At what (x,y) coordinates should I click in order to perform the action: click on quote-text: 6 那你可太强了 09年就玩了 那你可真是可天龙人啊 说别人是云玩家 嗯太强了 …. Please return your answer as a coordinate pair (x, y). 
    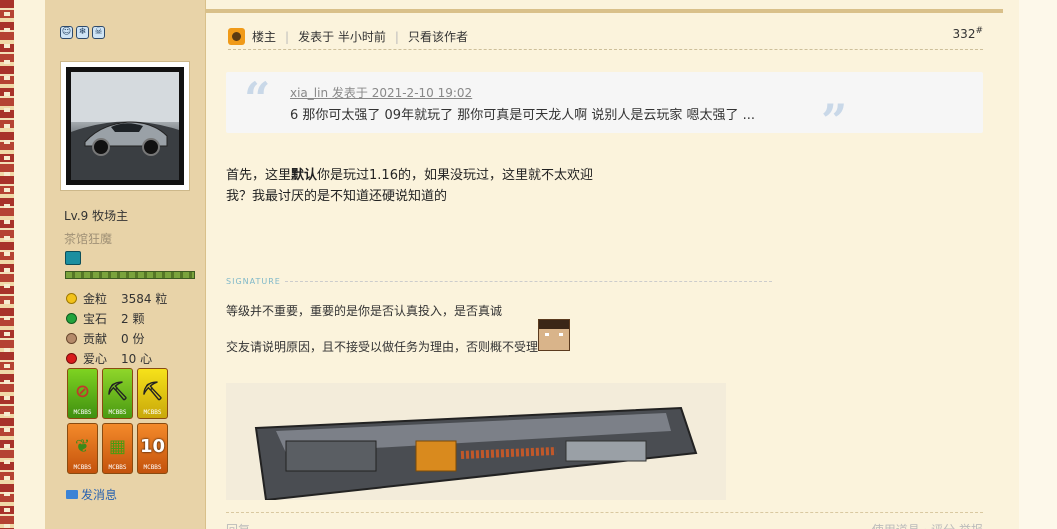
    Looking at the image, I should click on (523, 115).